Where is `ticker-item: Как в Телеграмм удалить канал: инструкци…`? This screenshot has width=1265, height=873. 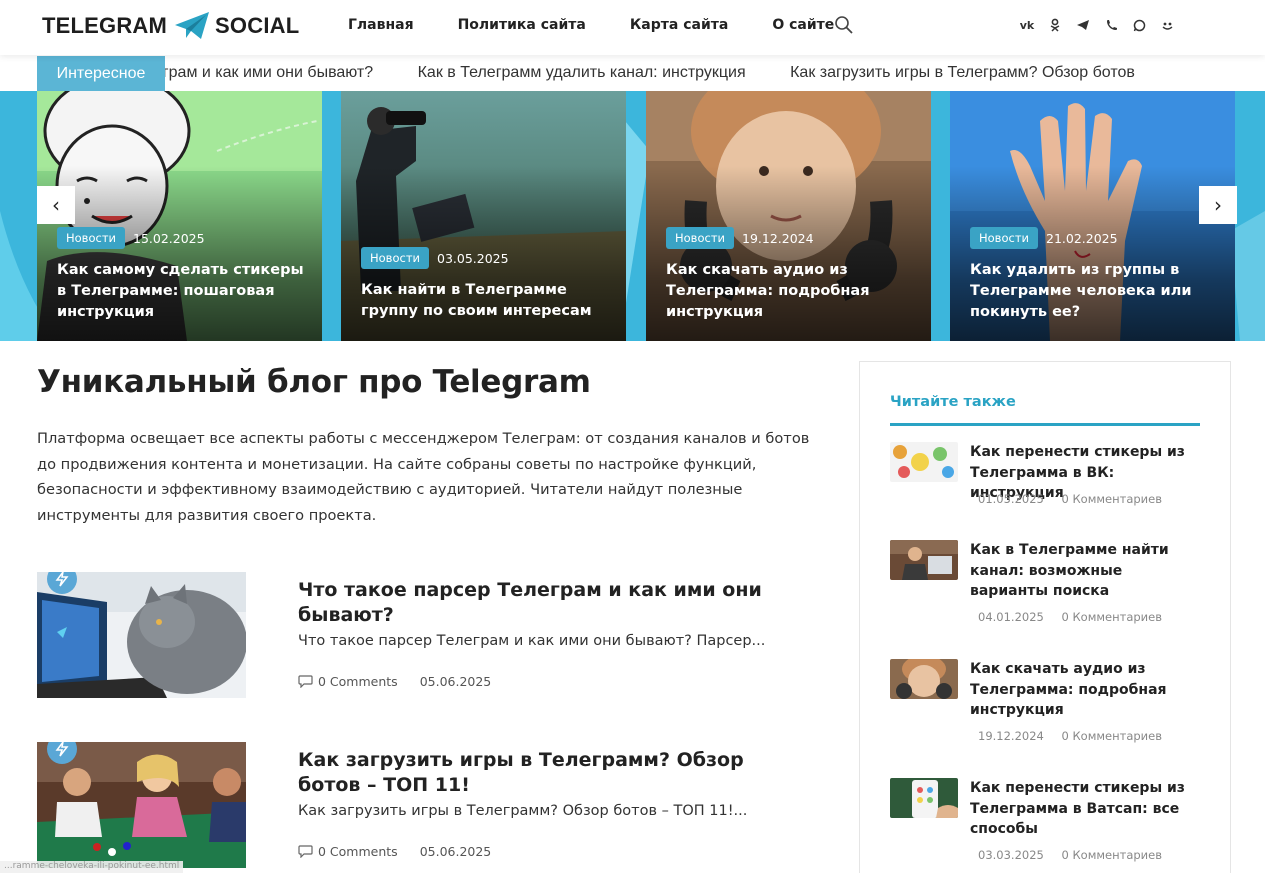
ticker-item: Как в Телеграмм удалить канал: инструкци… is located at coordinates (582, 72).